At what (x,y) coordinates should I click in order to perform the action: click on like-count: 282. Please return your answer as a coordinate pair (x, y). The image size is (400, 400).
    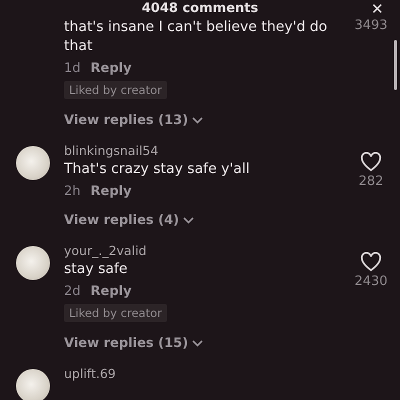
    Looking at the image, I should click on (371, 181).